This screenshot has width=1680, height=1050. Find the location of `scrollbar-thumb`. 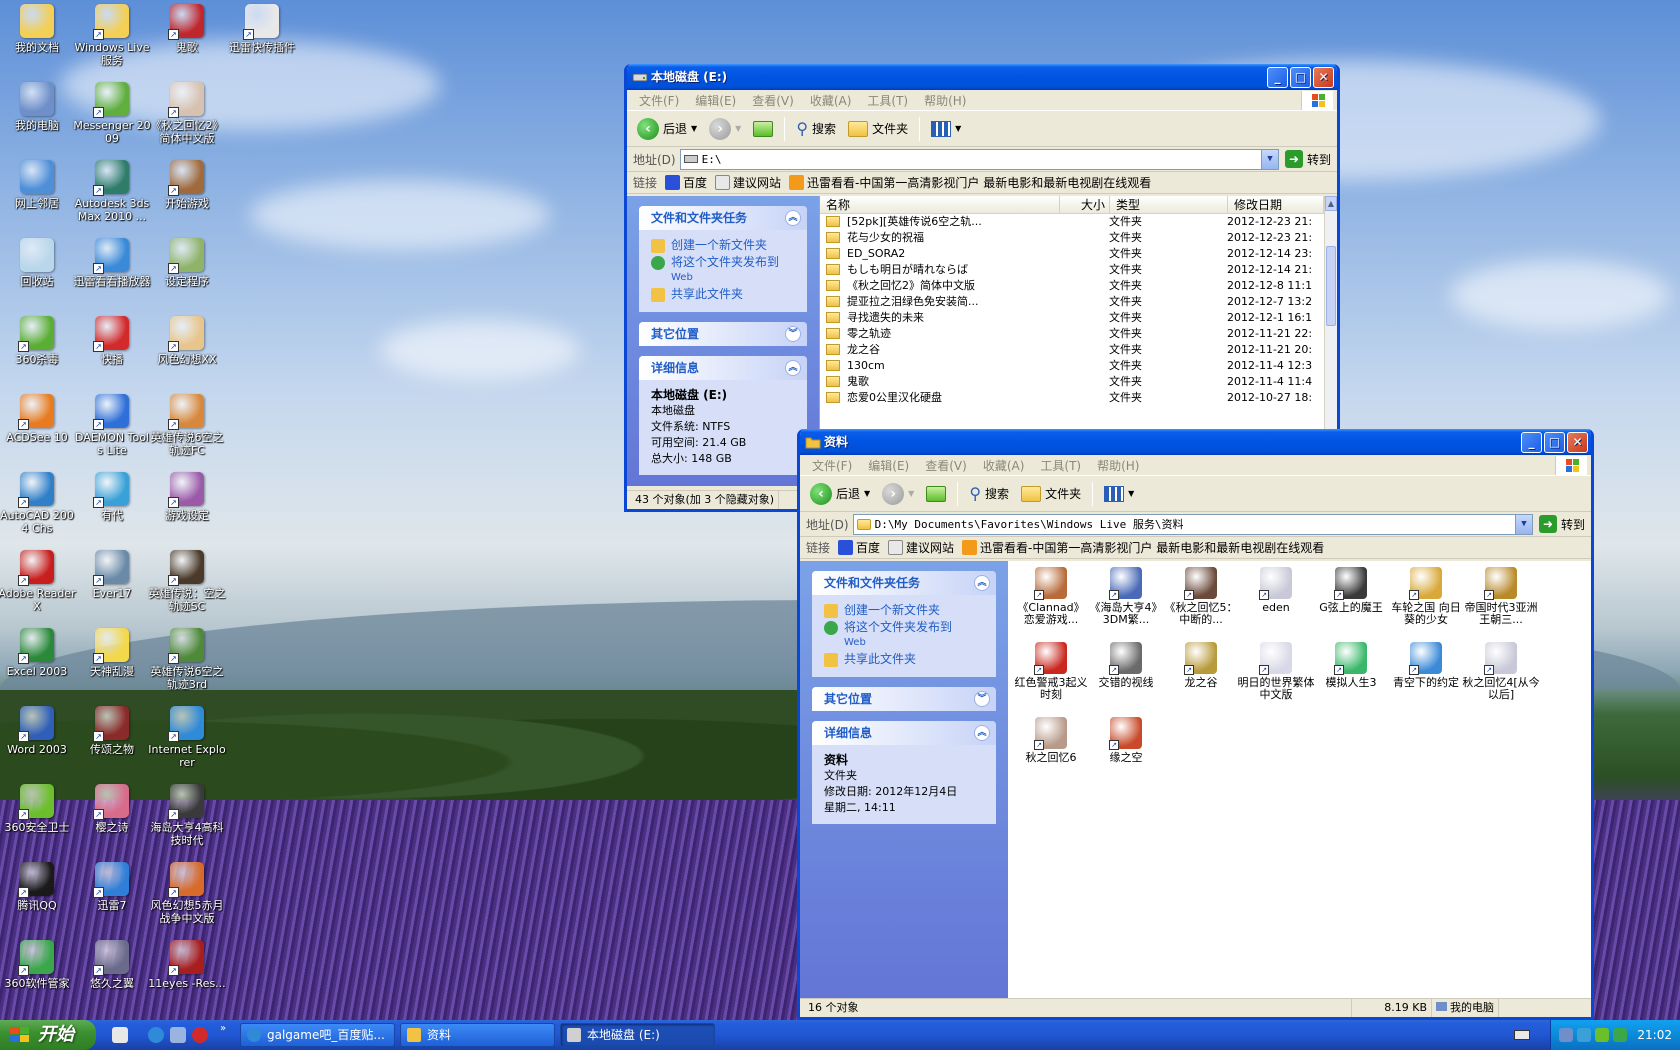

scrollbar-thumb is located at coordinates (1331, 286).